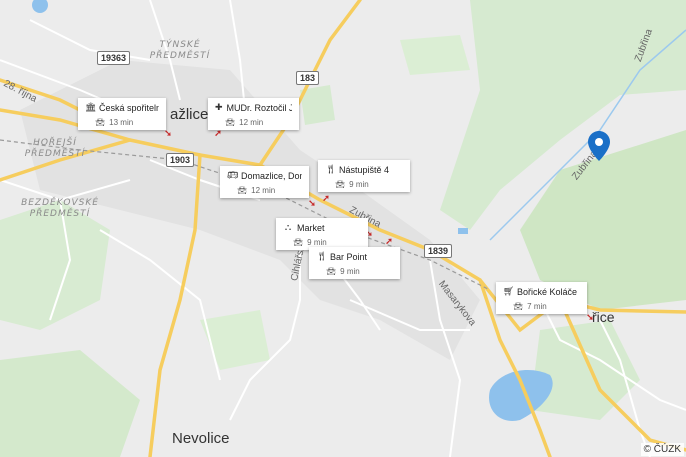  I want to click on town-label-borice: řice, so click(603, 317).